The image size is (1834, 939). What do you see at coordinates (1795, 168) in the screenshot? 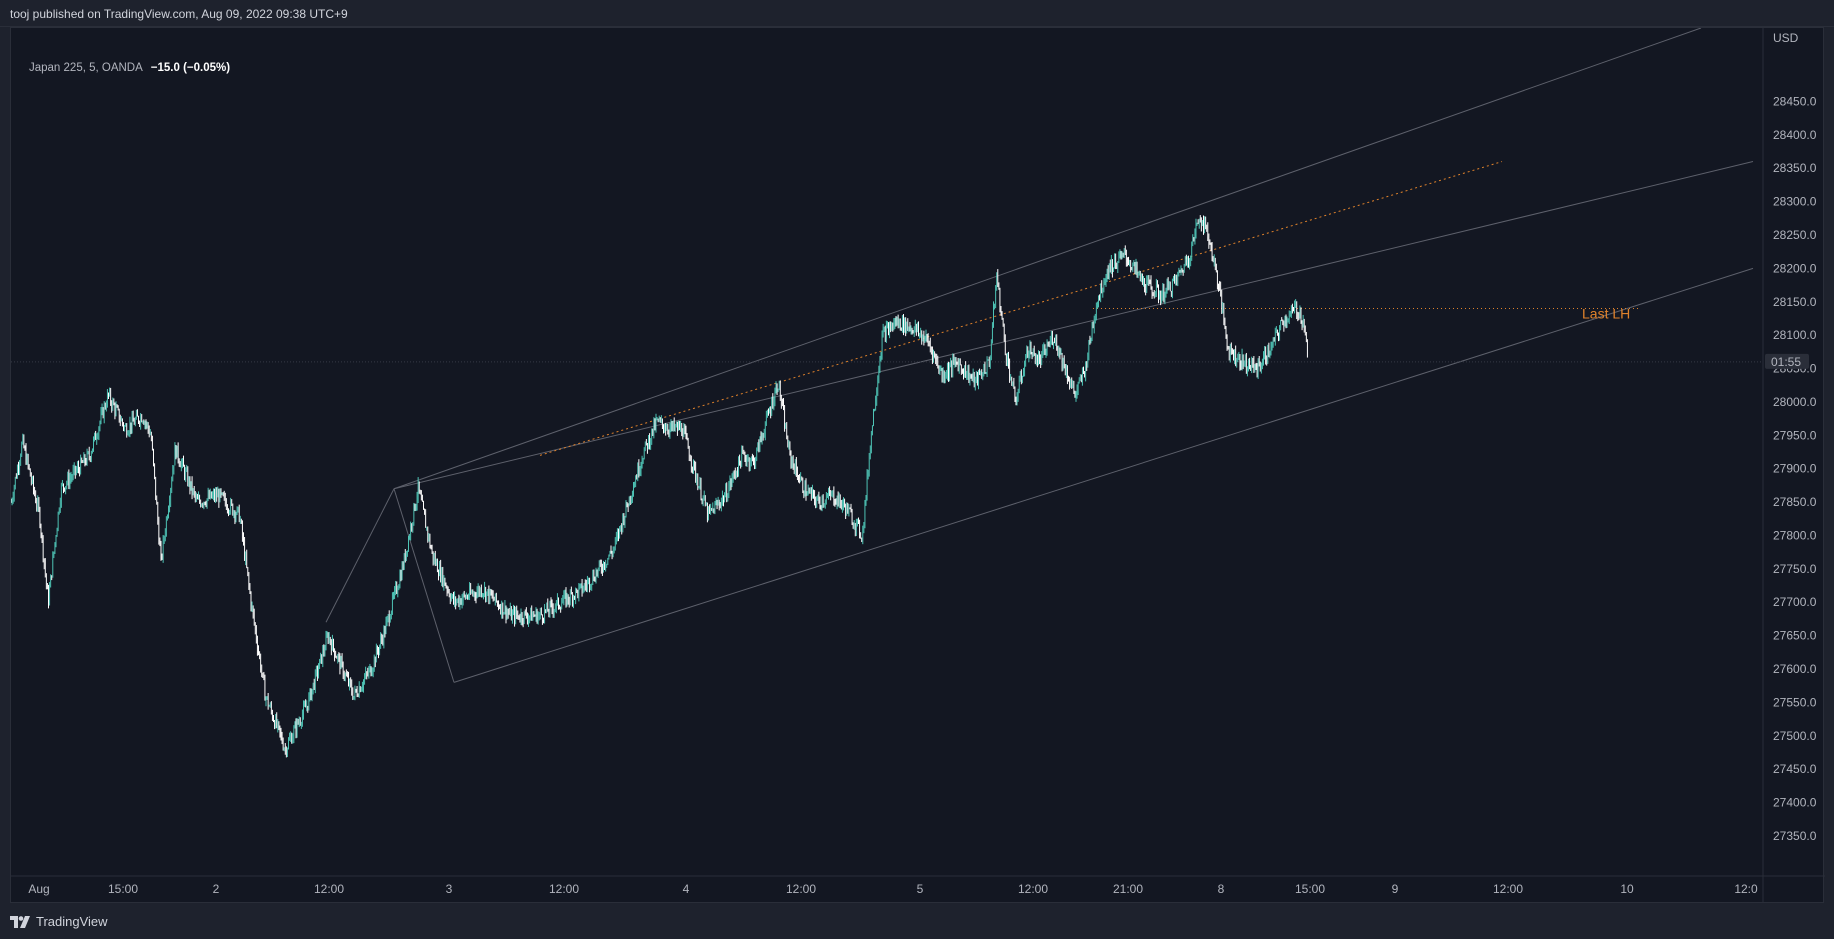
I see `price-tick: 28350.0` at bounding box center [1795, 168].